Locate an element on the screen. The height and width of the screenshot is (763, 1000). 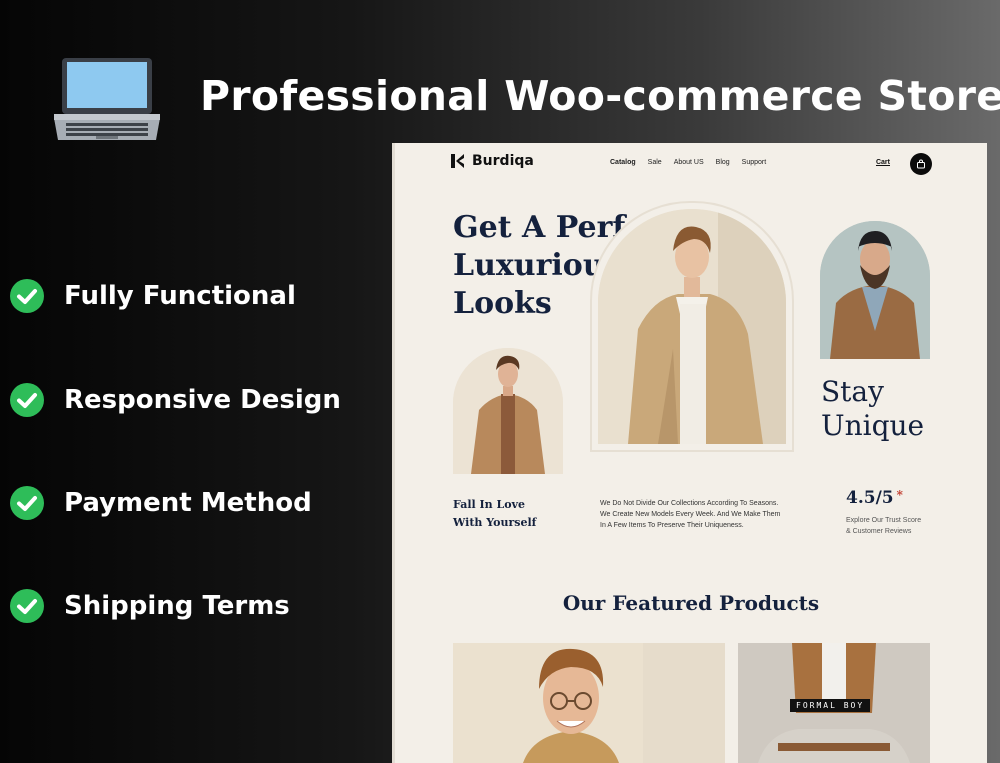
cart-button is located at coordinates (921, 164).